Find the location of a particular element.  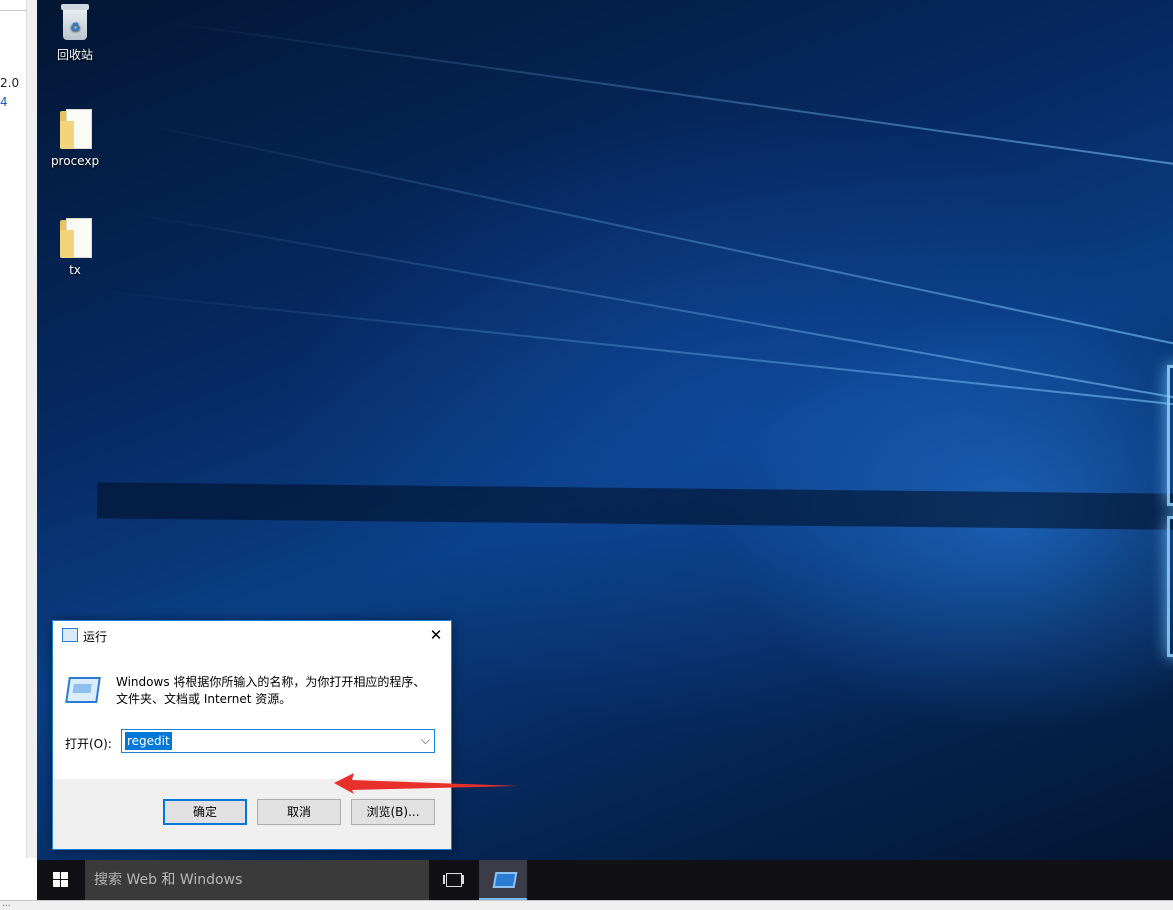

desktop-icon-recycle-bin: ♻ 回收站 is located at coordinates (75, 32).